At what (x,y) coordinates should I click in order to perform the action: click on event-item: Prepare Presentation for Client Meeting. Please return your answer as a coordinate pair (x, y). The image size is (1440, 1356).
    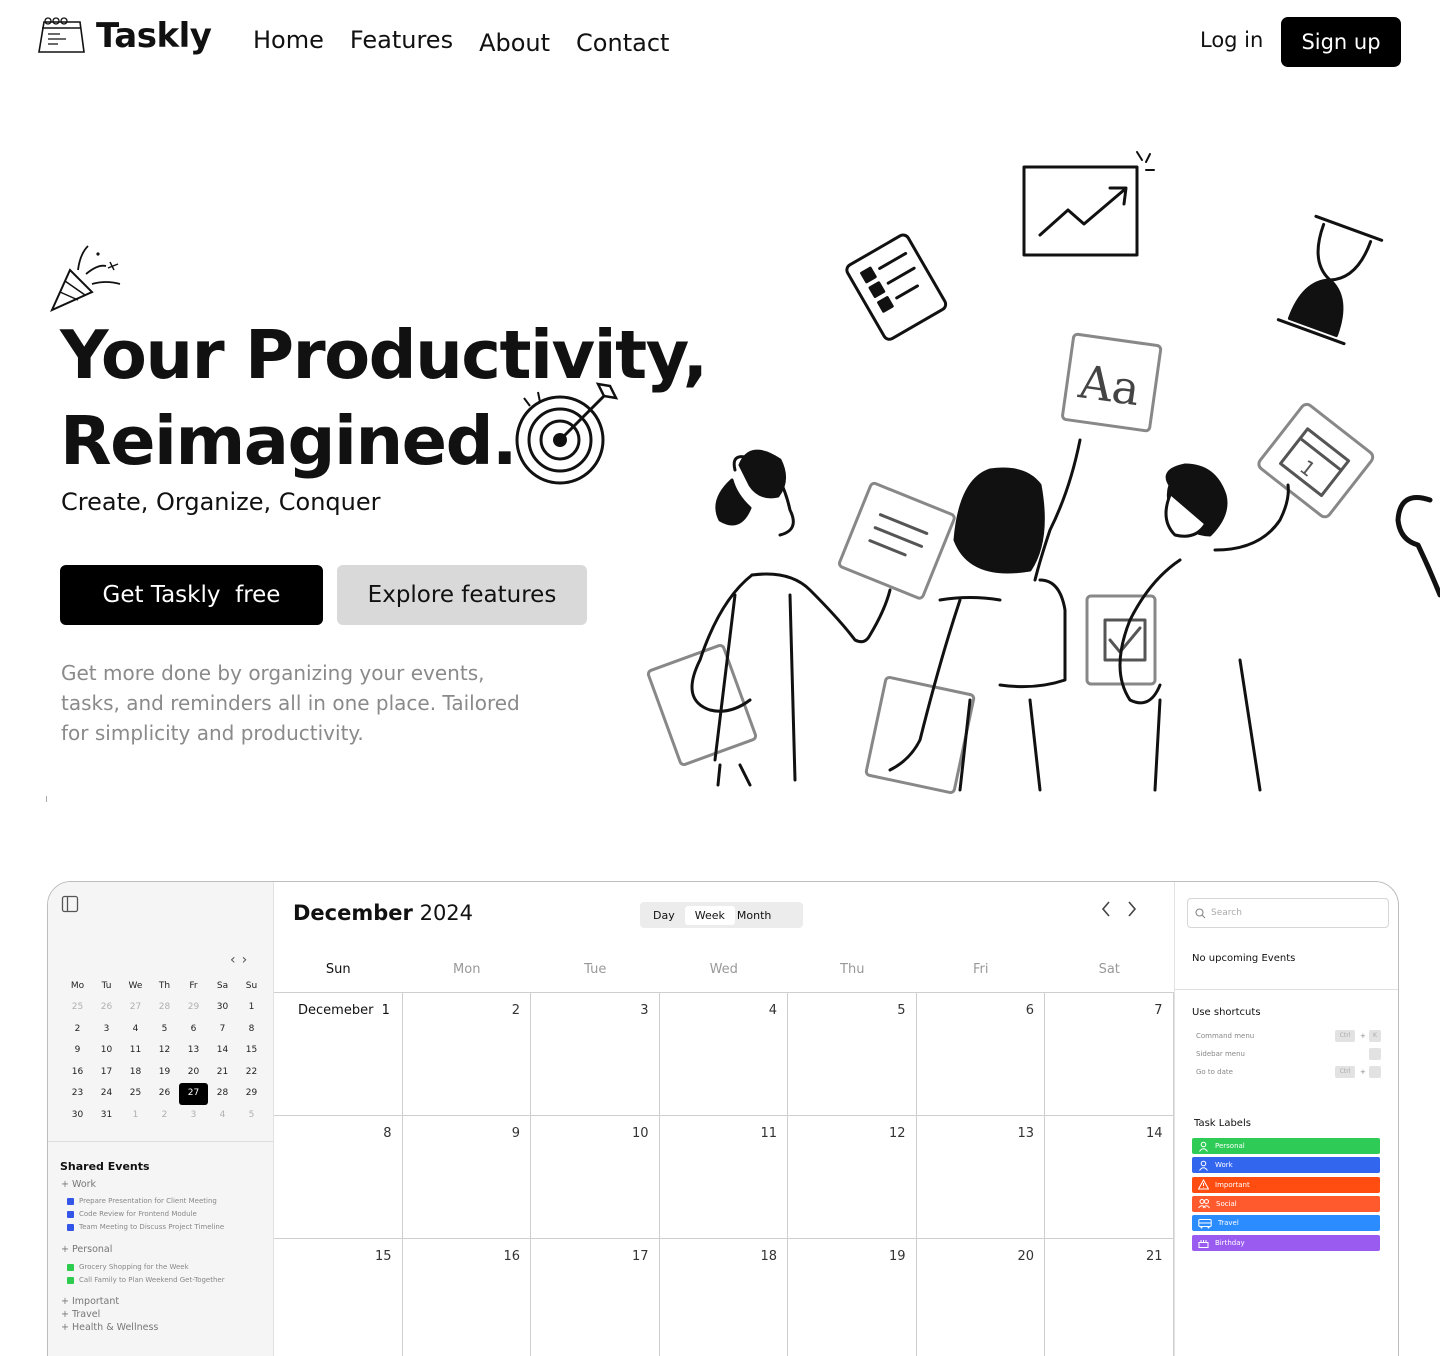
    Looking at the image, I should click on (142, 1201).